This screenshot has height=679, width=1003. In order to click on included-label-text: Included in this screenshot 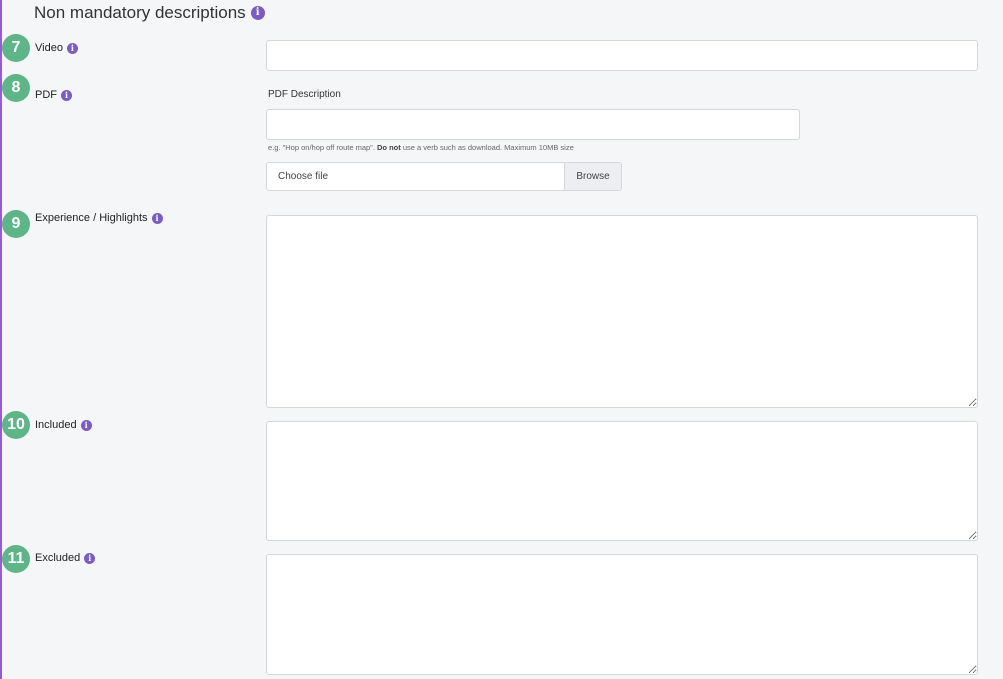, I will do `click(56, 425)`.